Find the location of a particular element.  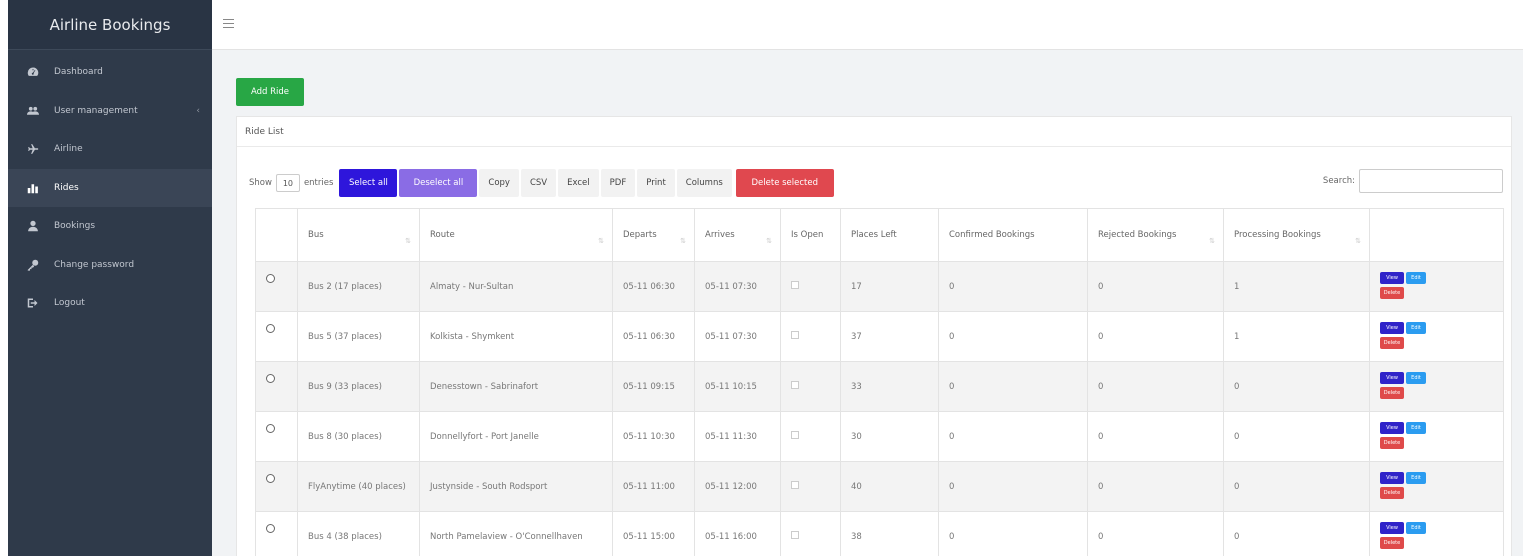

sidebar-item-airline: Airline is located at coordinates (110, 149).